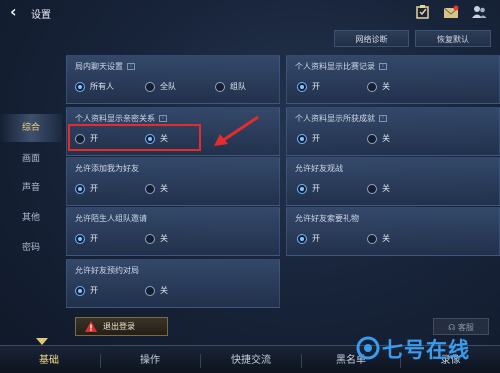 The height and width of the screenshot is (373, 500). I want to click on sidebar-item-other: 其他, so click(31, 218).